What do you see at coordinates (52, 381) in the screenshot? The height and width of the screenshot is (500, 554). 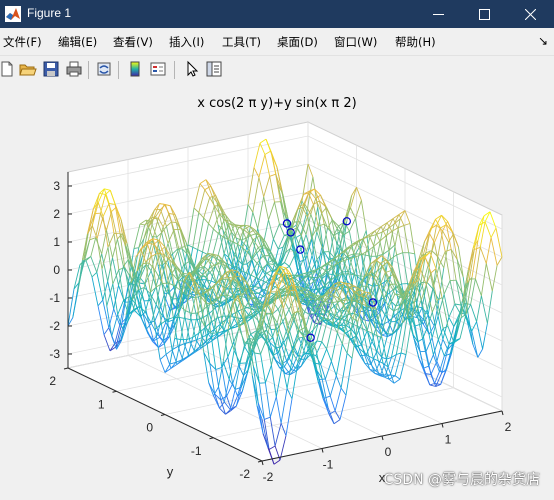 I see `y-tick-label: 2` at bounding box center [52, 381].